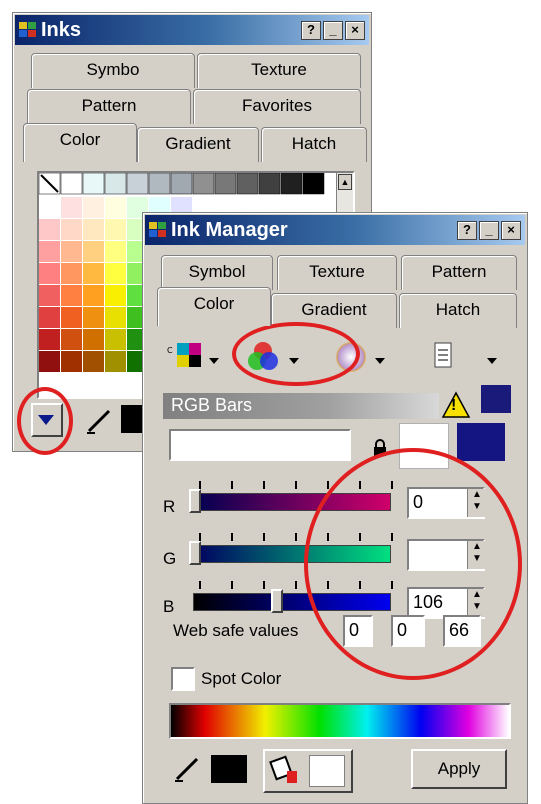 The width and height of the screenshot is (541, 804). I want to click on inks-current-color-swatch, so click(132, 419).